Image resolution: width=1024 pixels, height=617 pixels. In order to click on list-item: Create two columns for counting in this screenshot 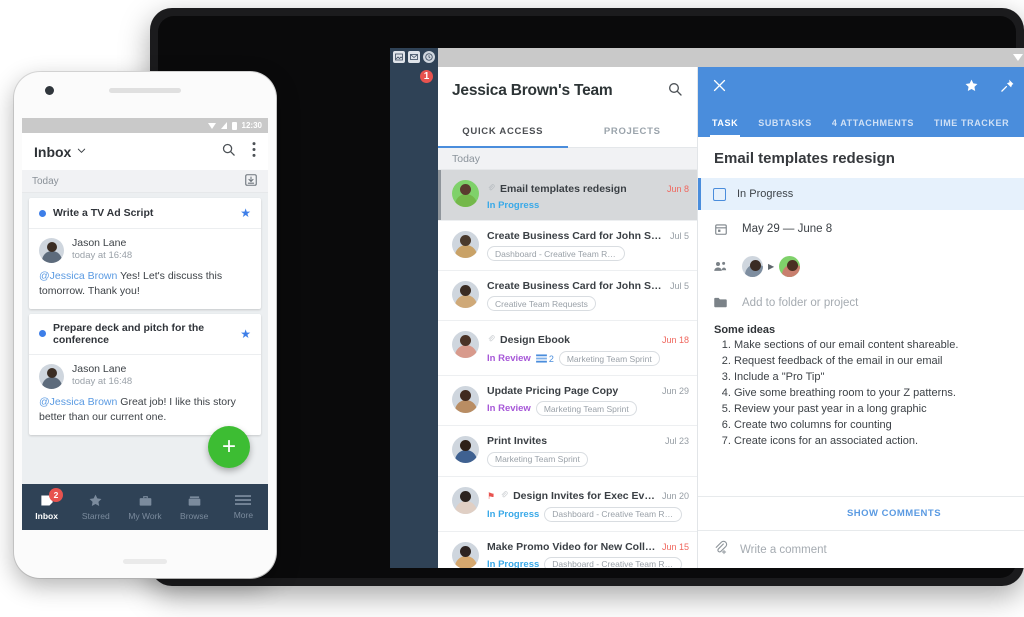, I will do `click(879, 425)`.